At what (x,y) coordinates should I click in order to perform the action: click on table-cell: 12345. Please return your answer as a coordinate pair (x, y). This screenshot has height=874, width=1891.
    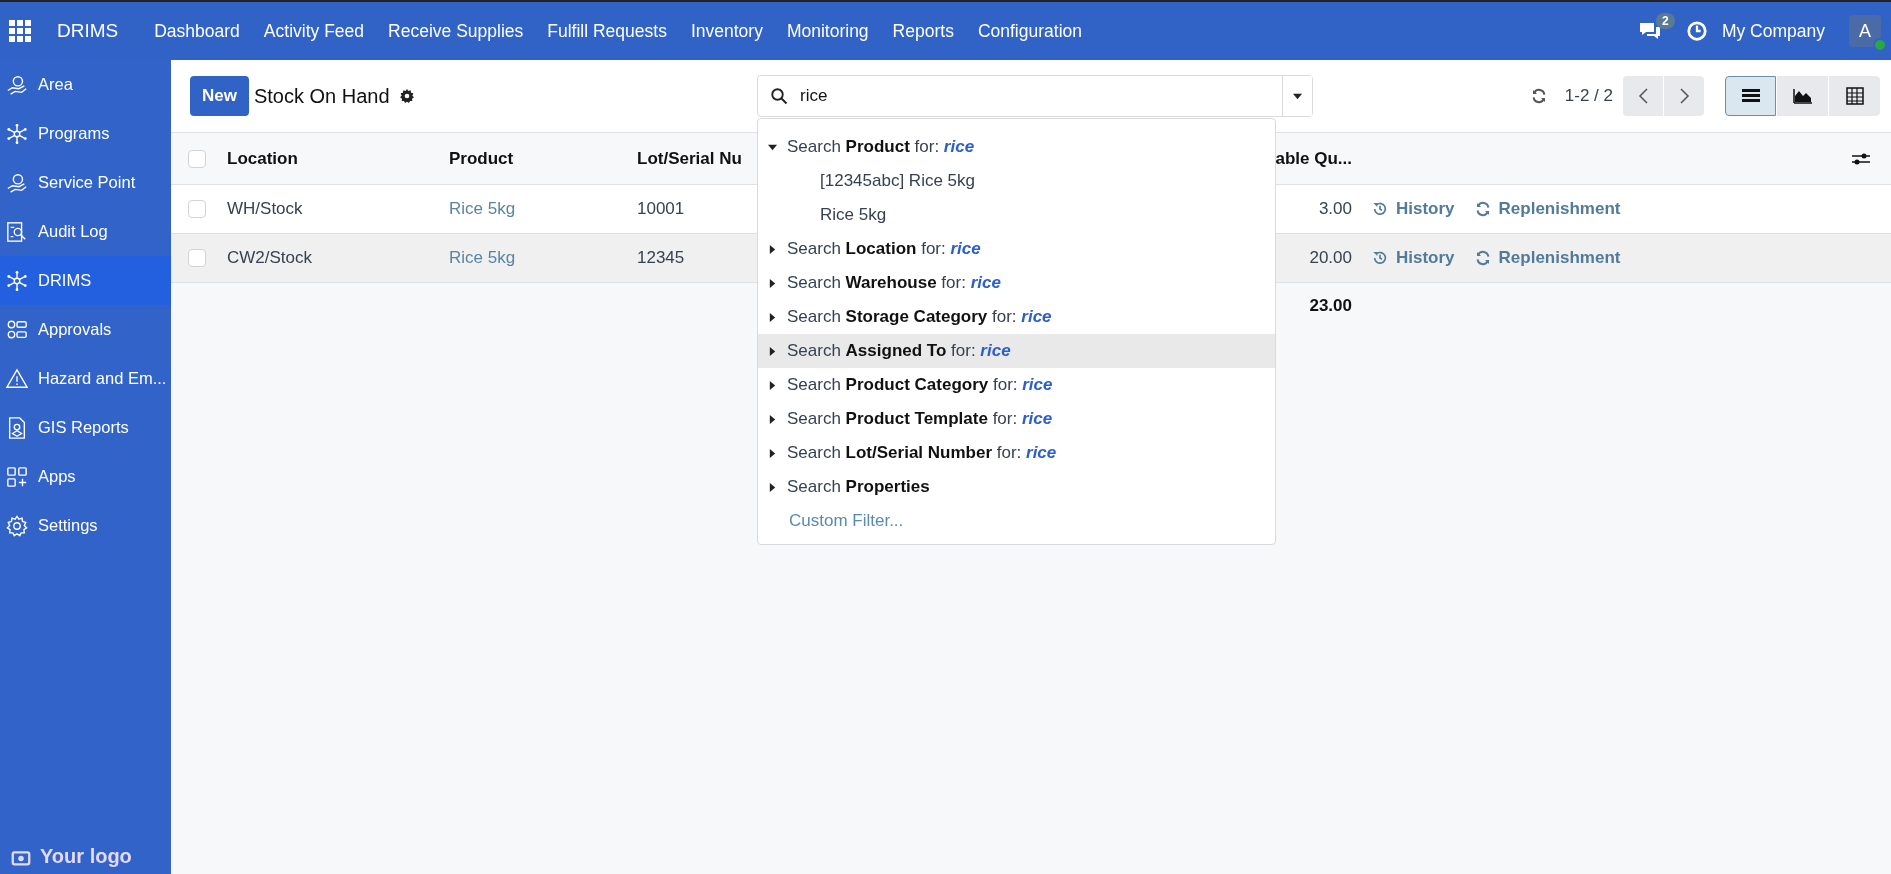
    Looking at the image, I should click on (661, 258).